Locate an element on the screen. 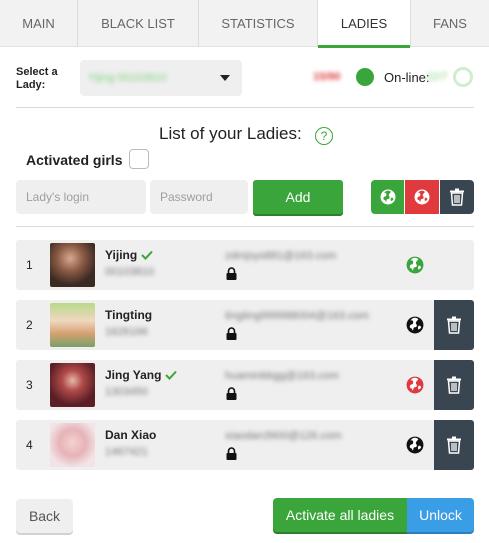 The height and width of the screenshot is (543, 489). lady-name: Jing Yang is located at coordinates (133, 375).